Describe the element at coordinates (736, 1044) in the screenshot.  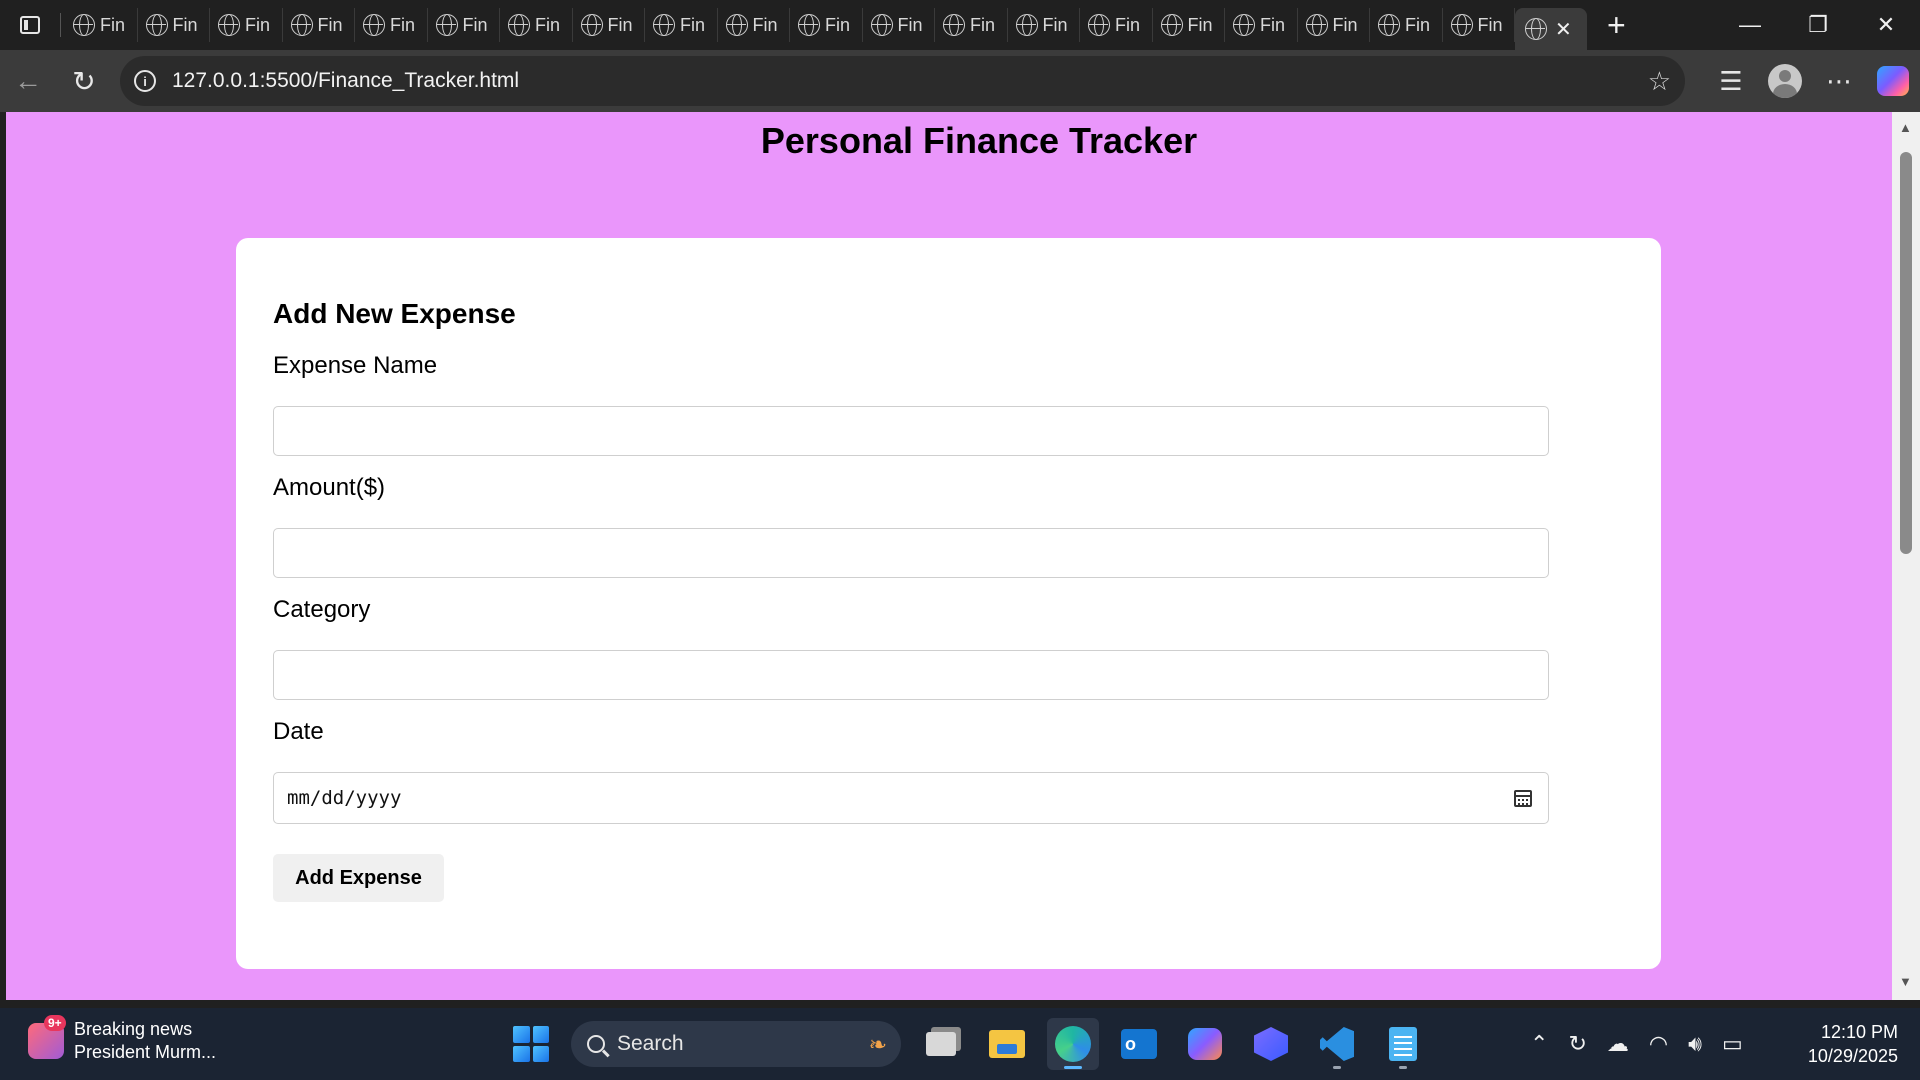
I see `taskbar-search: Search ❧` at that location.